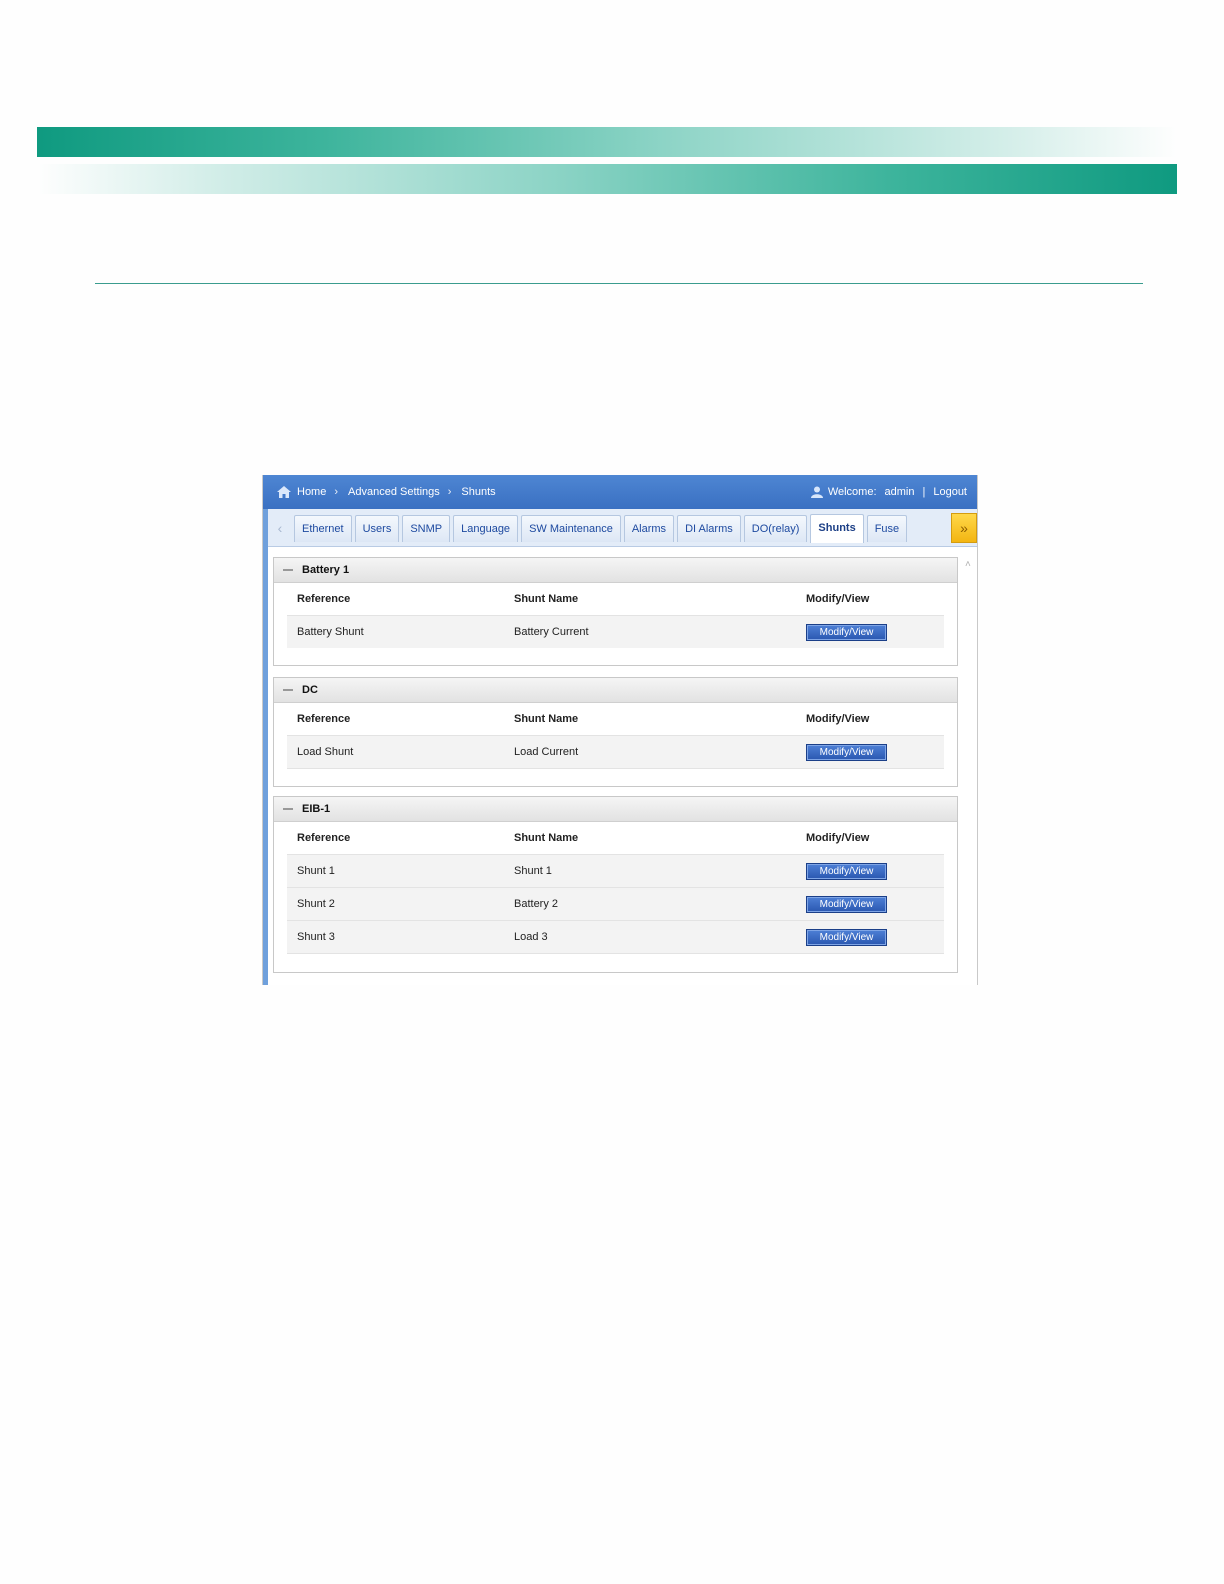 The height and width of the screenshot is (1584, 1224). Describe the element at coordinates (394, 492) in the screenshot. I see `breadcrumb-advanced-settings: Advanced Settings` at that location.